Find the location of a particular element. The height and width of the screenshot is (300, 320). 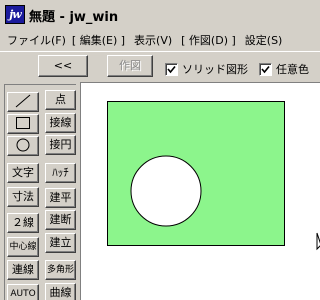

double-line-tool-button: ２線 is located at coordinates (23, 223).